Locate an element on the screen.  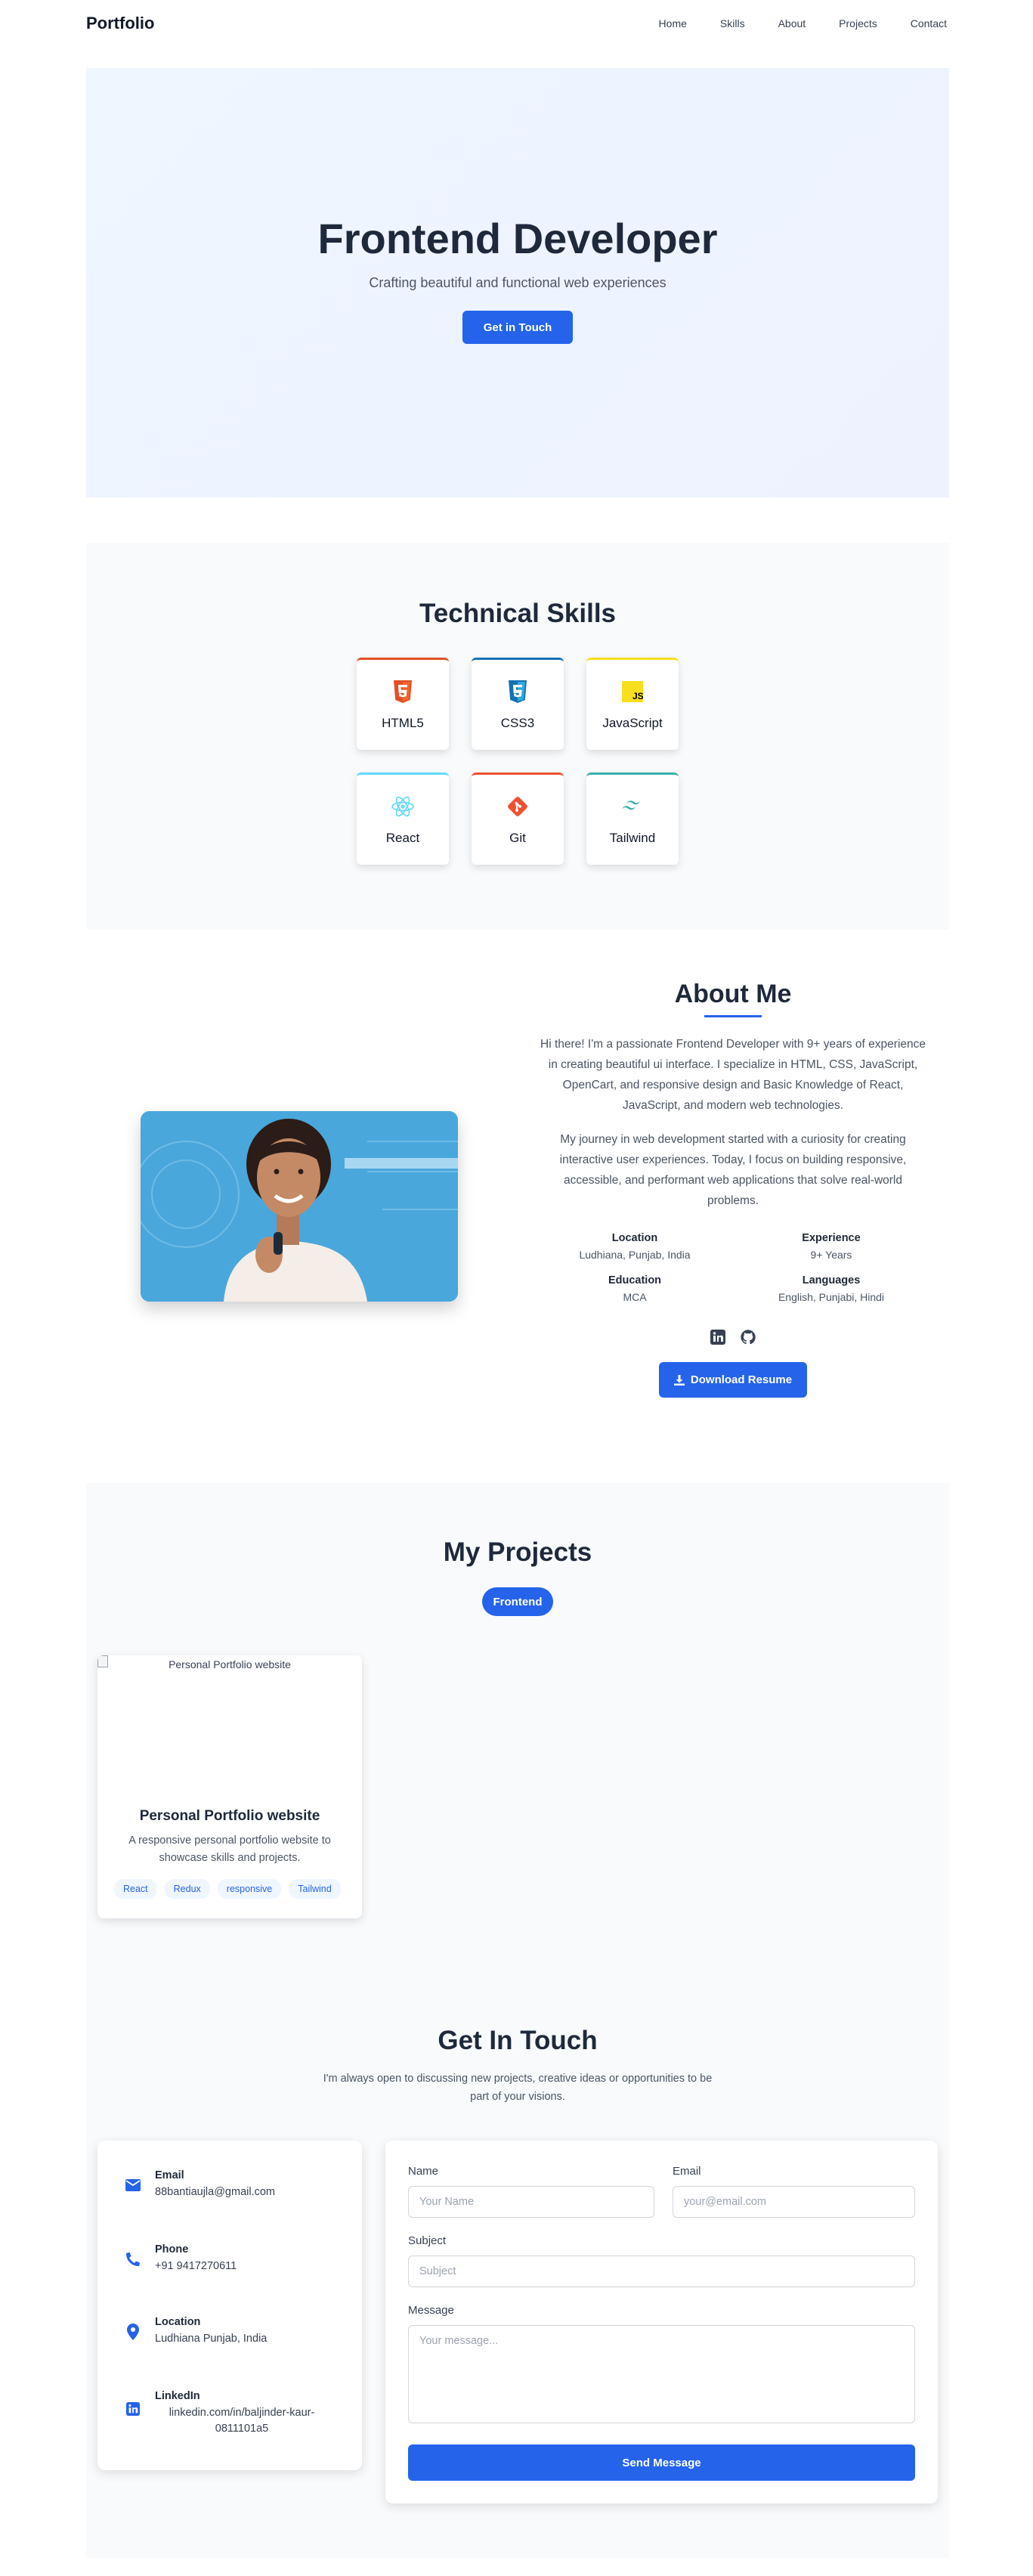
download-resume-button: Download Resume is located at coordinates (733, 1380).